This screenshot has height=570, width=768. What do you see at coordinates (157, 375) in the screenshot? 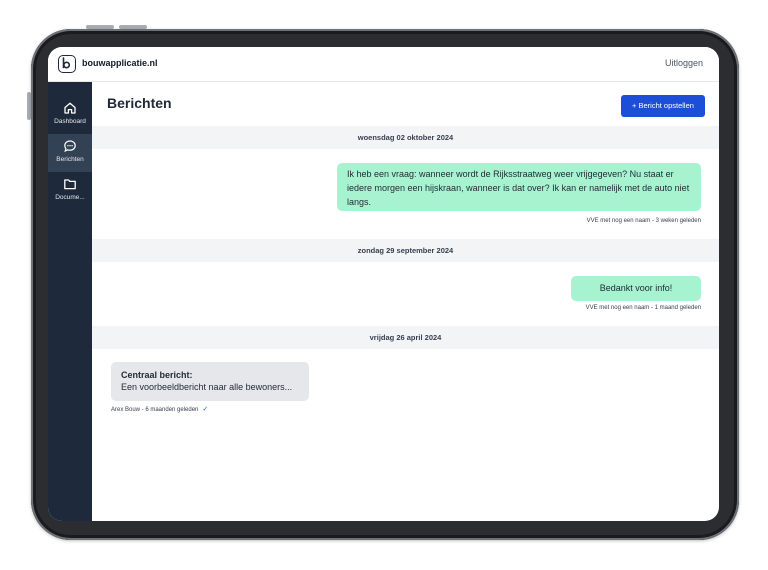
I see `message-title: Centraal bericht:` at bounding box center [157, 375].